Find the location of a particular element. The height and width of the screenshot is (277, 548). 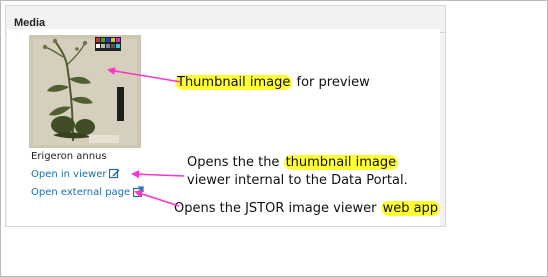

panel-title: Media is located at coordinates (30, 23).